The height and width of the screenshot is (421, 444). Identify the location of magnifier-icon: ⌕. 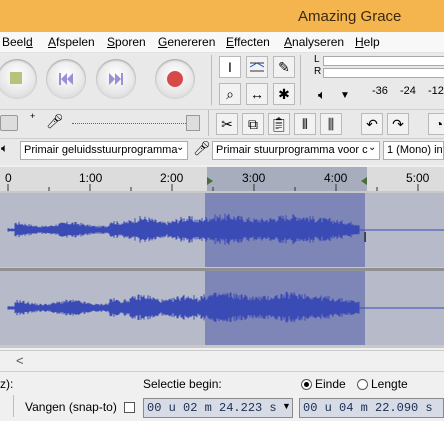
(230, 94).